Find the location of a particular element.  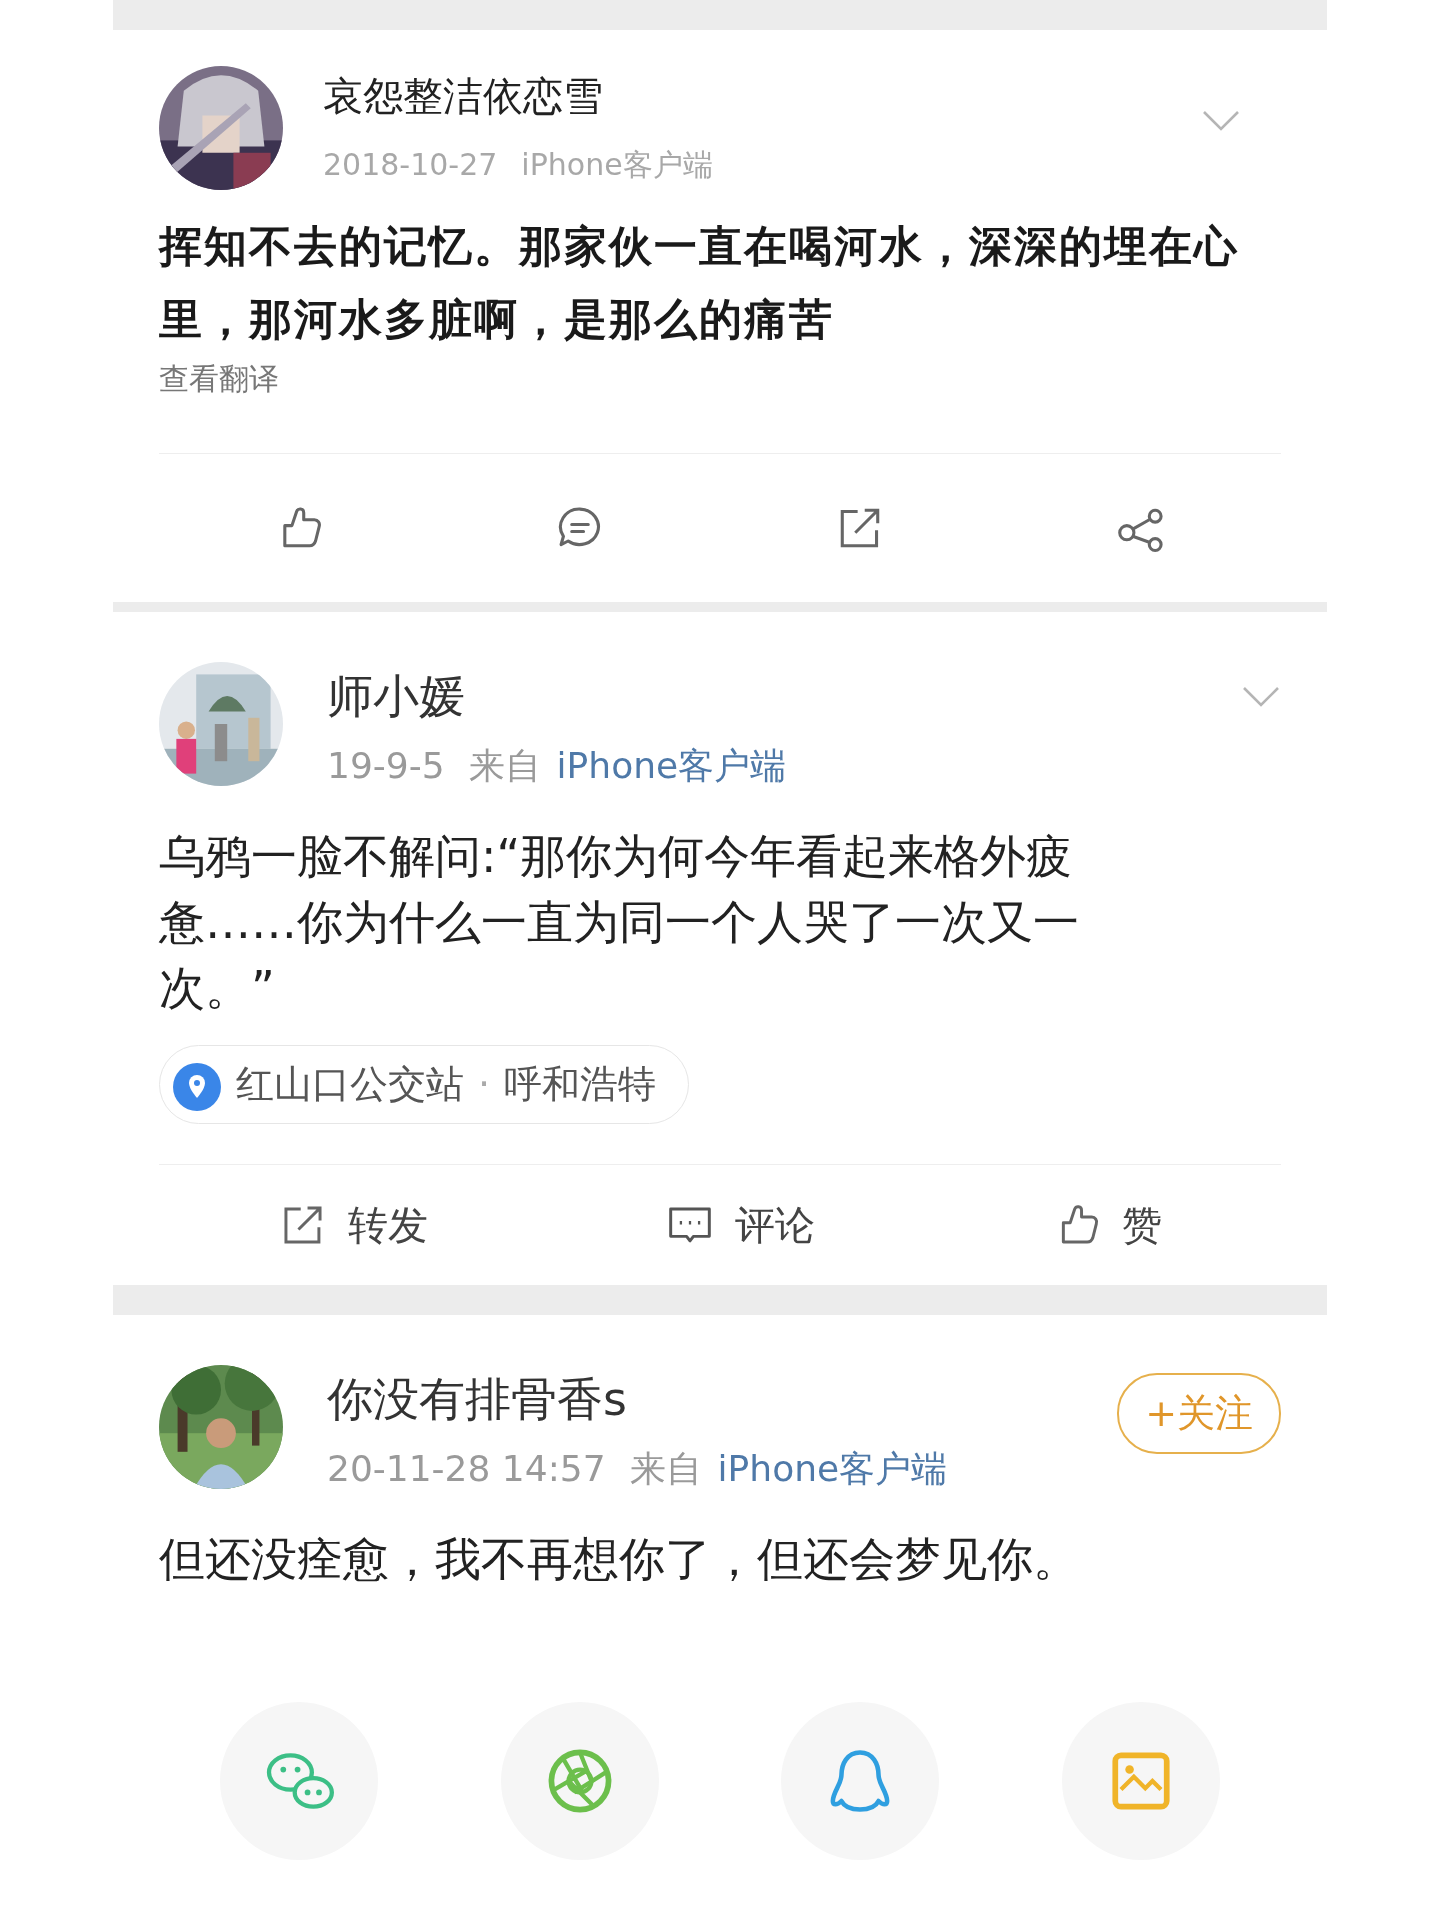

post-text: 但还没痊愈，我不再想你了，但还会梦见你。 is located at coordinates (619, 1560).